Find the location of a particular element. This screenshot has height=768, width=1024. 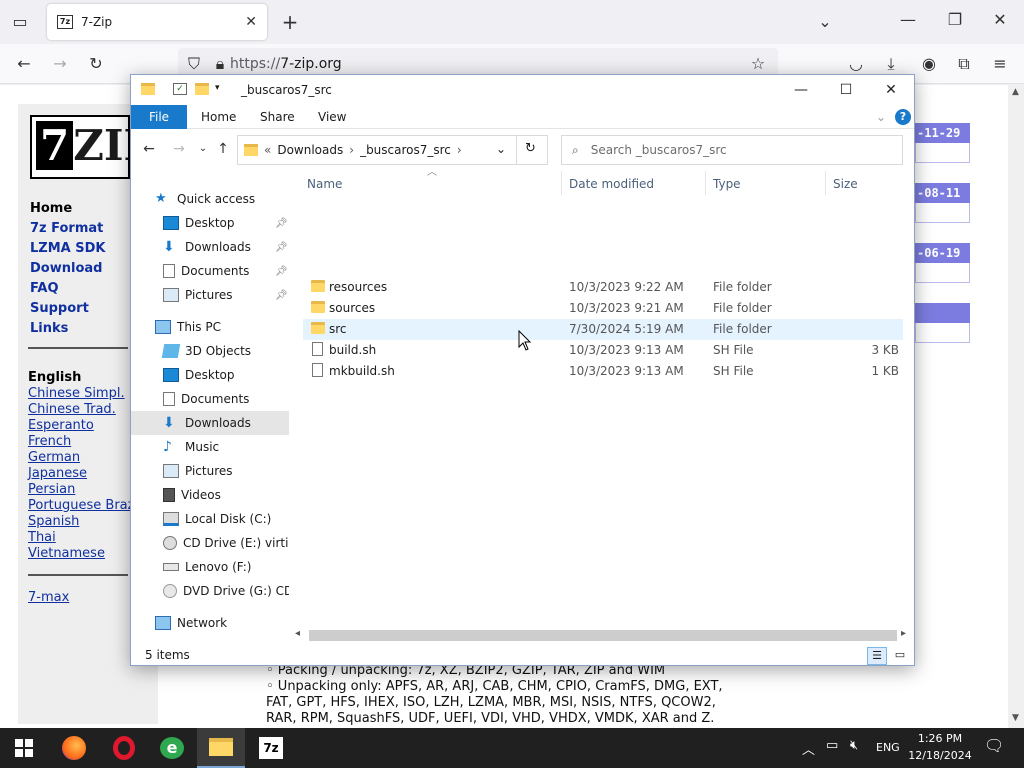

taskbar-opera is located at coordinates (124, 748).